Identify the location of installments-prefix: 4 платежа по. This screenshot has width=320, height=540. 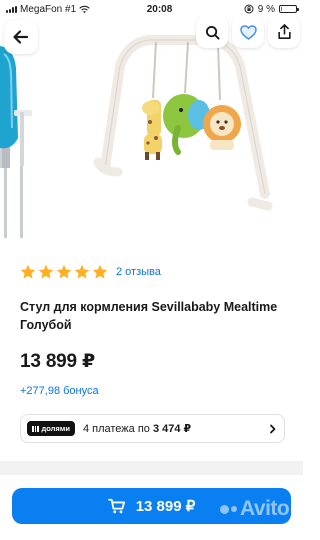
(117, 429).